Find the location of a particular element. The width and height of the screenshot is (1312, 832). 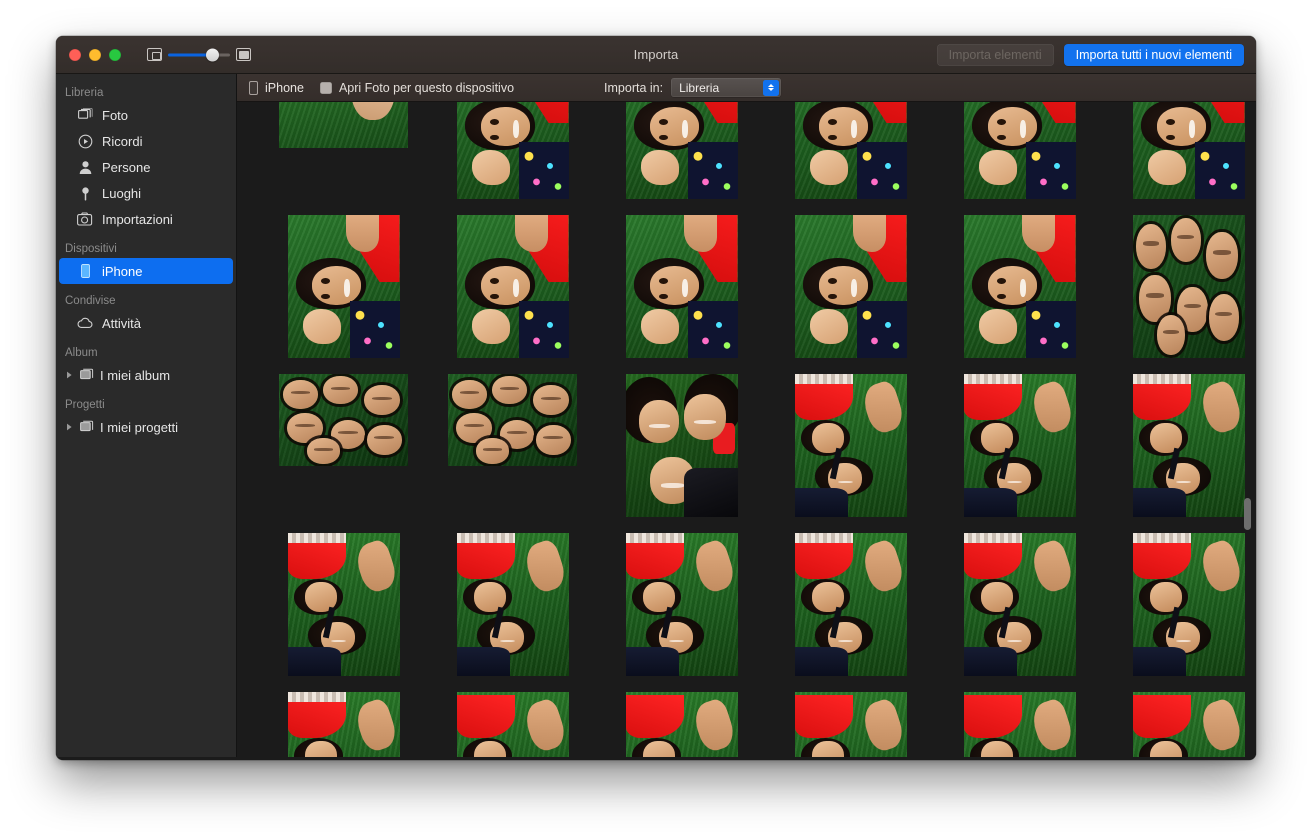

close-window-button is located at coordinates (75, 54).